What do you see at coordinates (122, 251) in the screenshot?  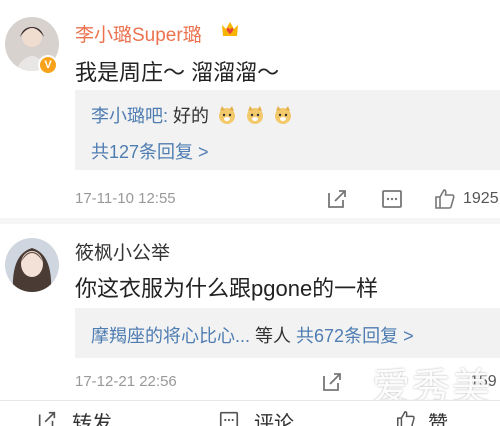 I see `comment-username: 筱枫小公举` at bounding box center [122, 251].